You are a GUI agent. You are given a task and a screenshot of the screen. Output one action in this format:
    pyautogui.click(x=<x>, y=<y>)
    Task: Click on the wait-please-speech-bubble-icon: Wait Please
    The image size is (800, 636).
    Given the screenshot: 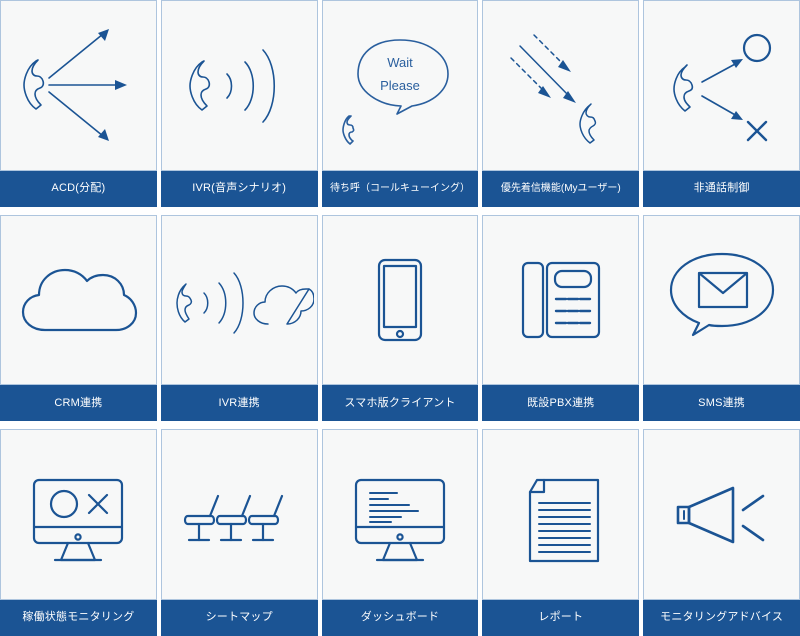 What is the action you would take?
    pyautogui.click(x=395, y=92)
    